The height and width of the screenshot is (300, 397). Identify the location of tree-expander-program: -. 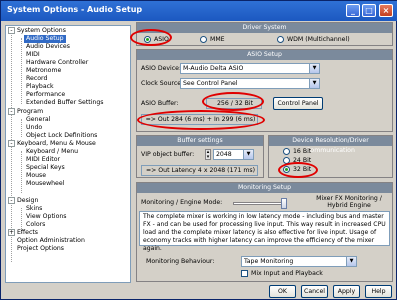
(11, 111).